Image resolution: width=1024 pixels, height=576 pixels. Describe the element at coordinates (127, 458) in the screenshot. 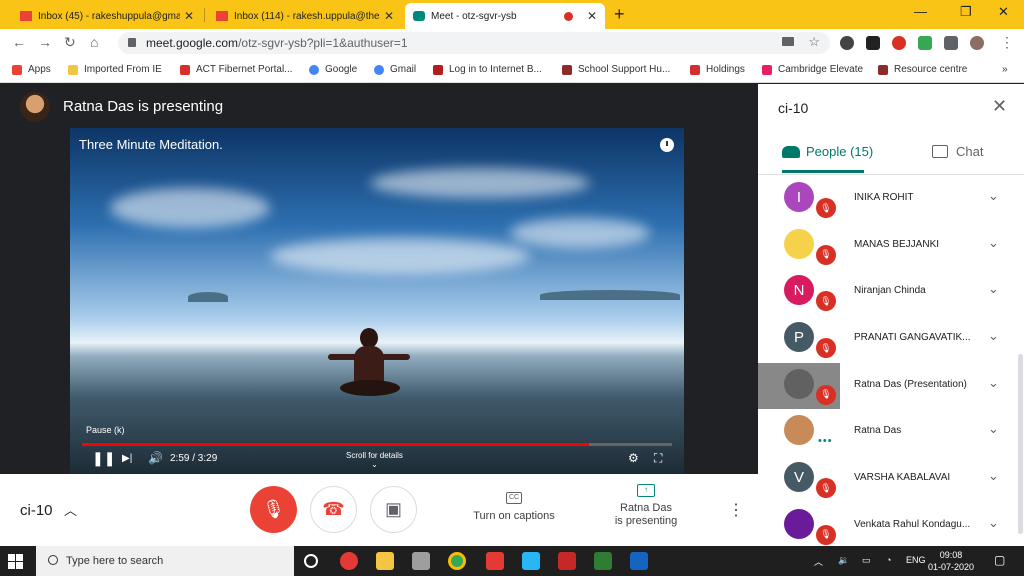

I see `next-icon: ▶|` at that location.